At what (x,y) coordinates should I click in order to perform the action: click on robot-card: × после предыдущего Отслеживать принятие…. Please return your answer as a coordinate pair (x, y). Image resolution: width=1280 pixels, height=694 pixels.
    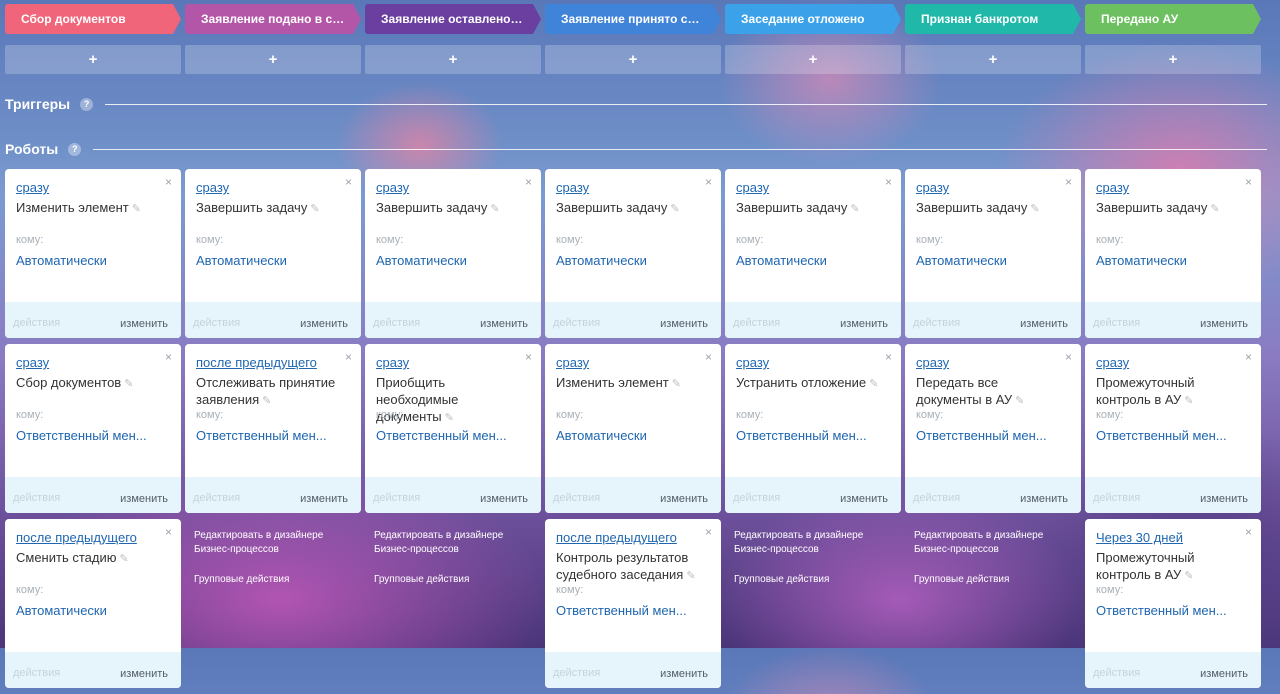
    Looking at the image, I should click on (273, 428).